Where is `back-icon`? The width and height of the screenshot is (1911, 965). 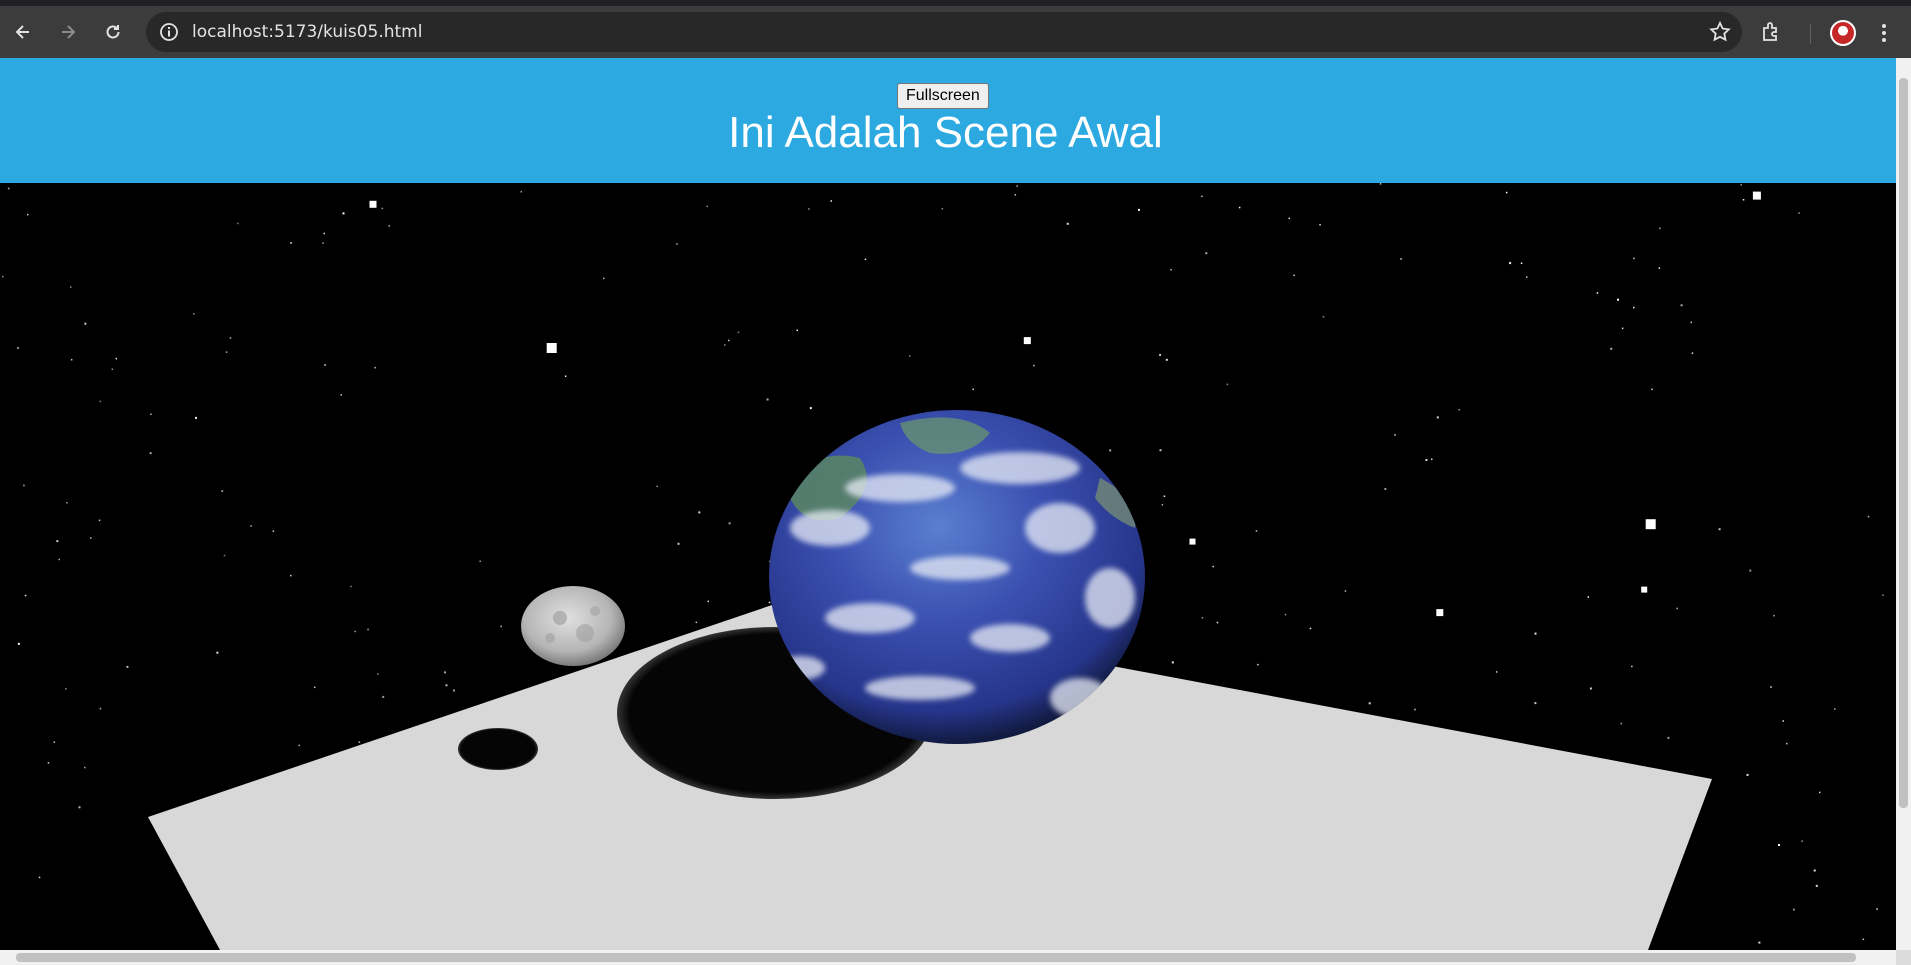
back-icon is located at coordinates (22, 32).